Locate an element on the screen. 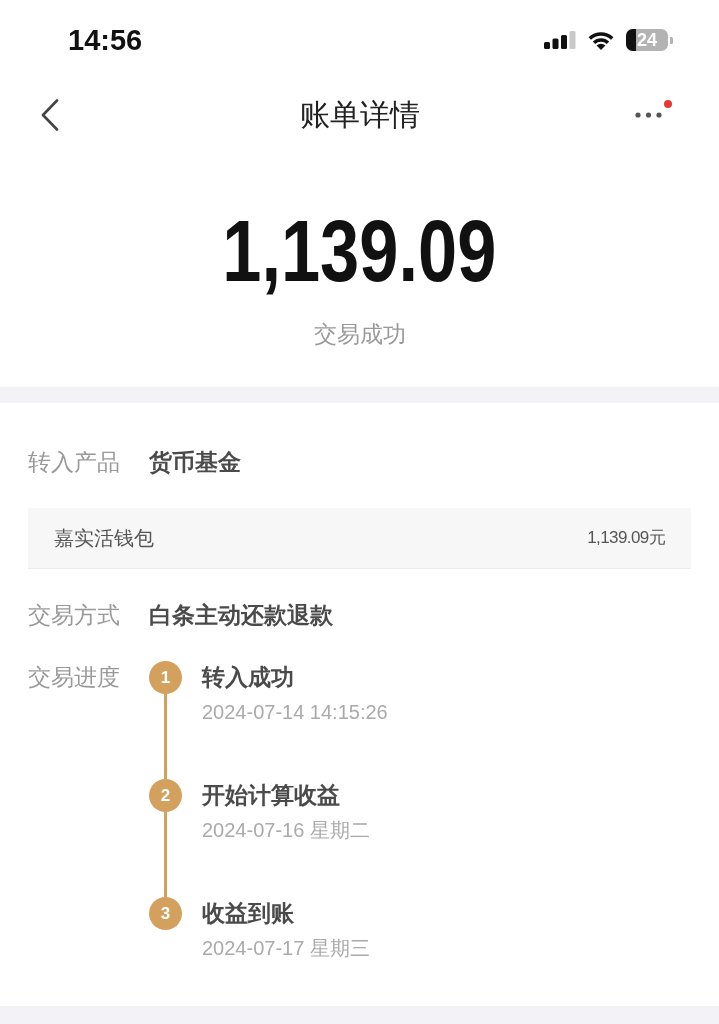  more-icon is located at coordinates (648, 115).